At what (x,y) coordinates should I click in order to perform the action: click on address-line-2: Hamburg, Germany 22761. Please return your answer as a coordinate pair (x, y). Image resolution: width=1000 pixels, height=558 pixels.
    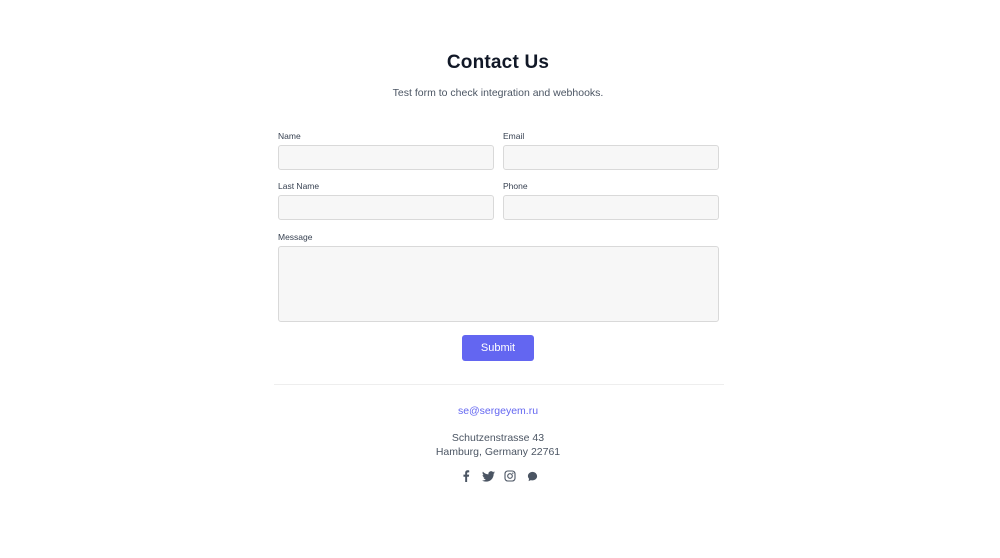
    Looking at the image, I should click on (498, 452).